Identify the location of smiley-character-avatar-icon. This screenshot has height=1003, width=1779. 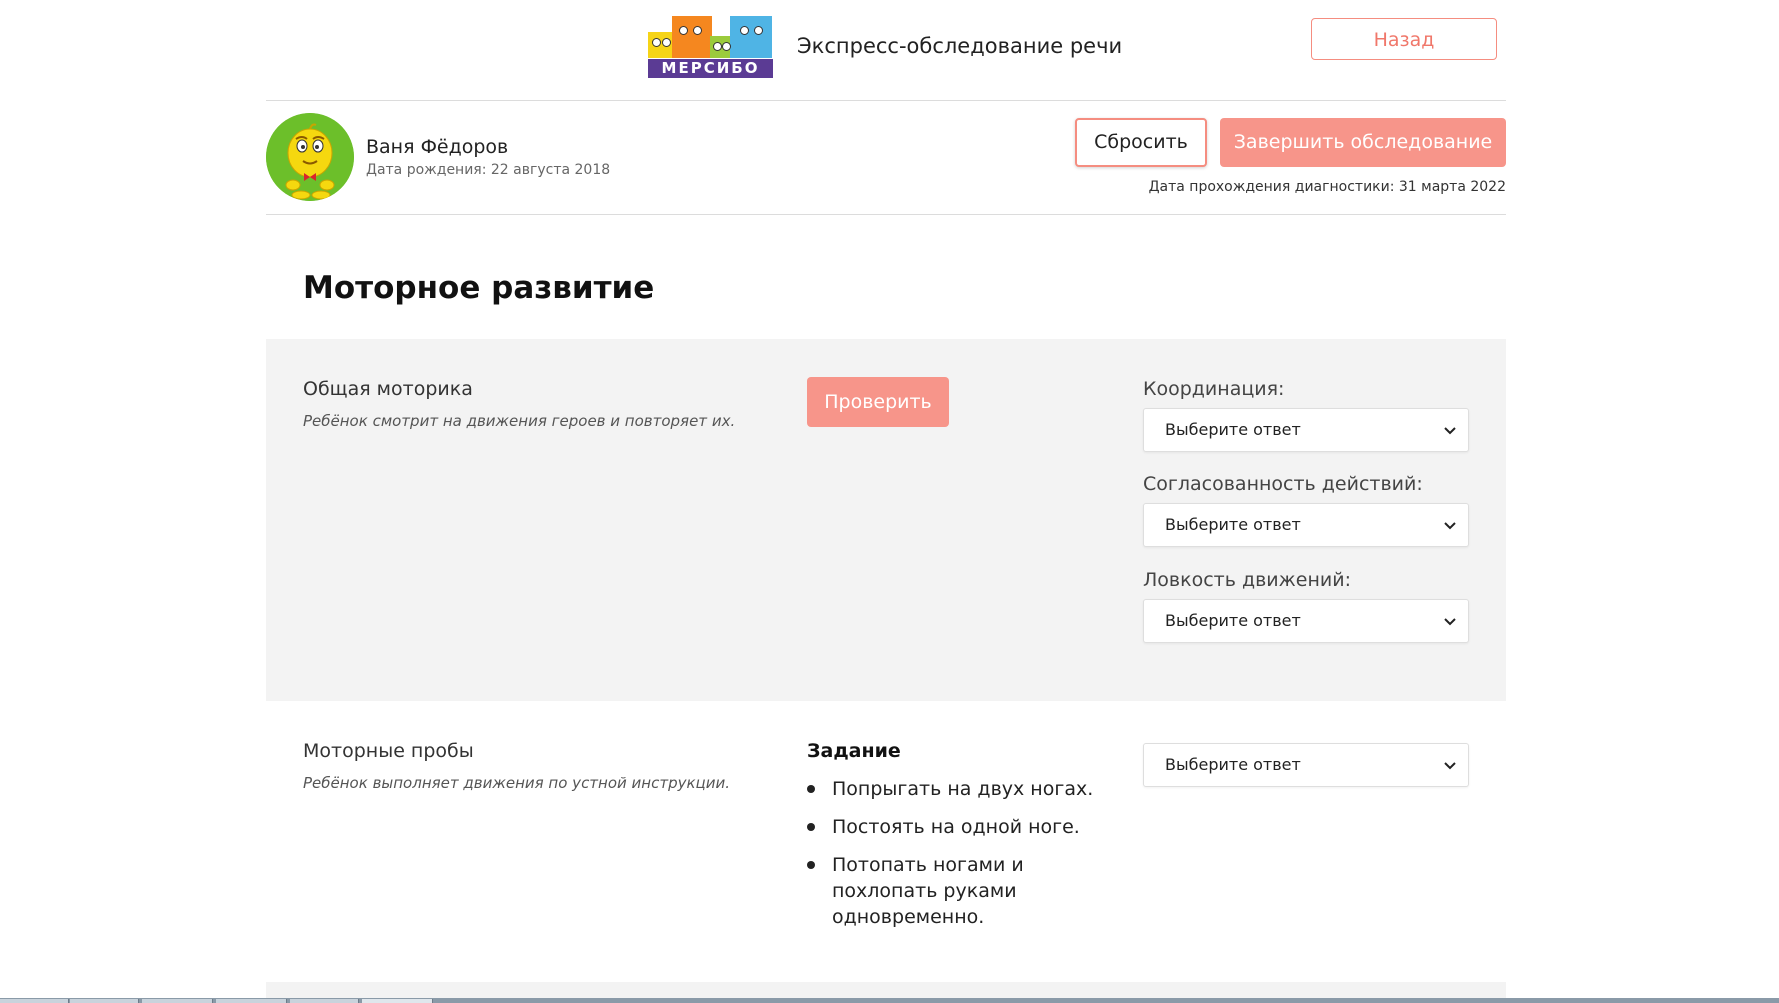
(310, 157).